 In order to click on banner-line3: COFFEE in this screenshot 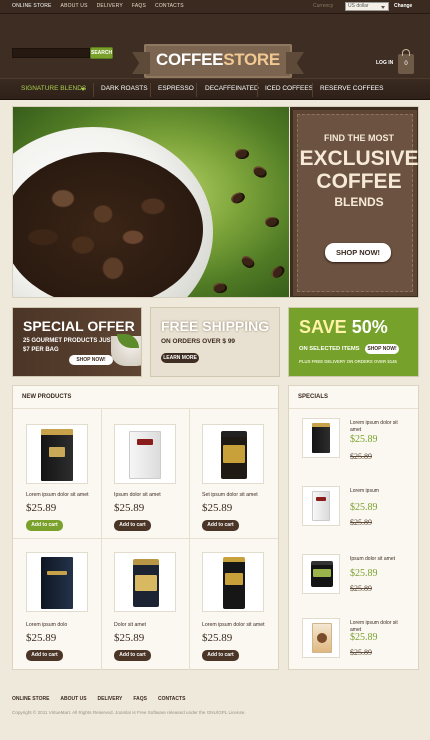, I will do `click(359, 181)`.